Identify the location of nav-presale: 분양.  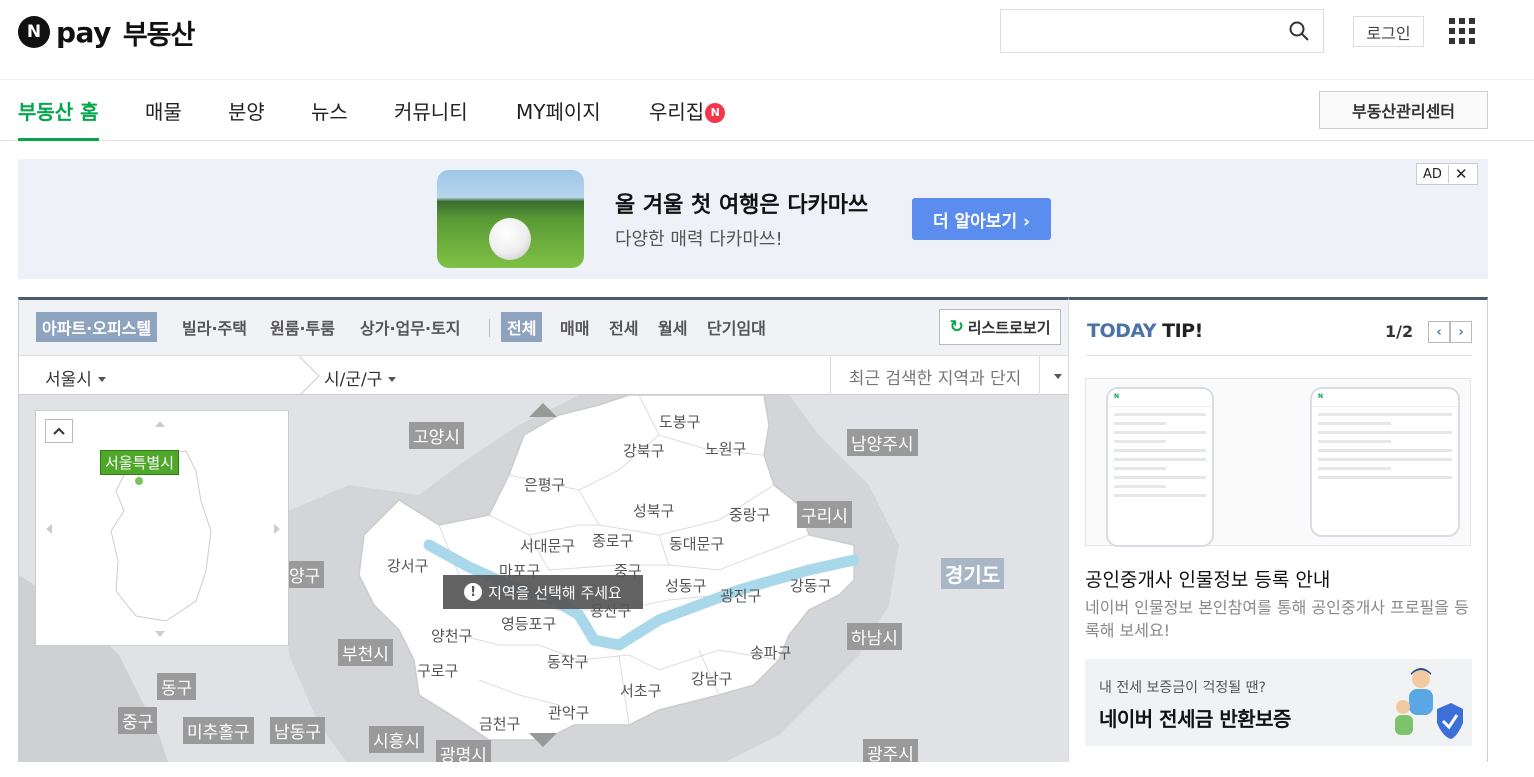
(246, 118).